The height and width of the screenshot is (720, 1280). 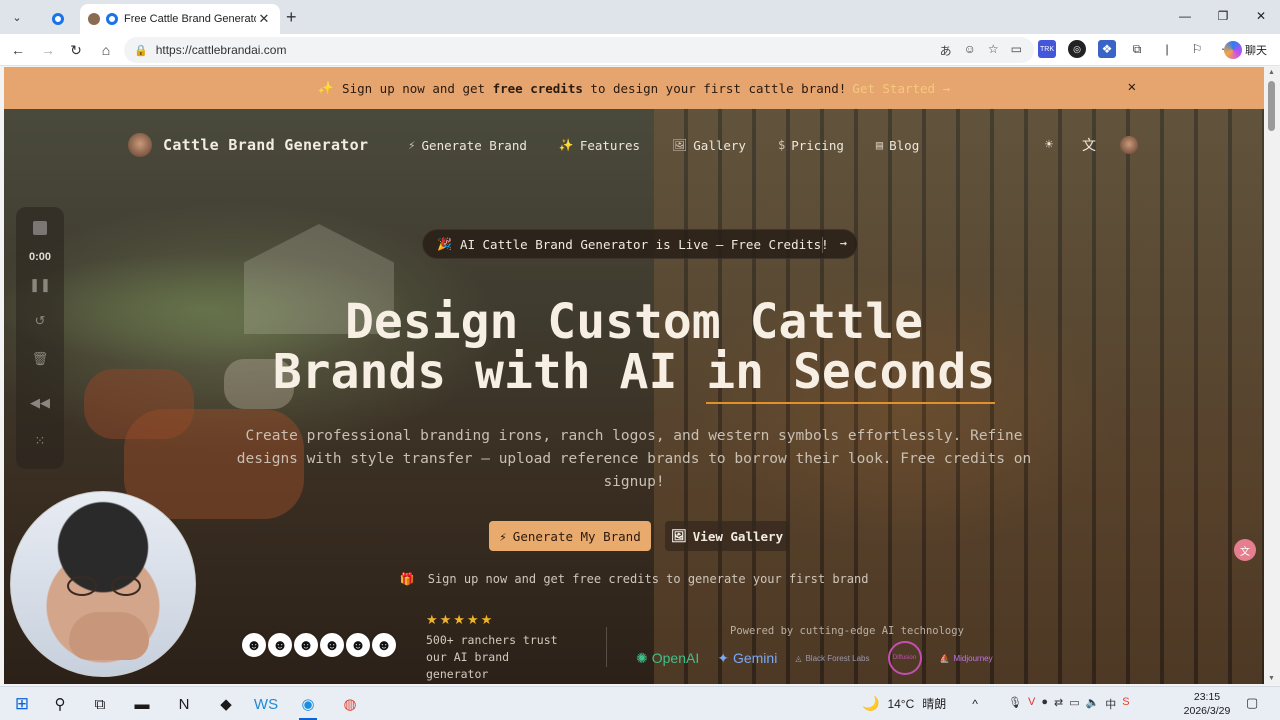 I want to click on user-avatar, so click(x=1129, y=145).